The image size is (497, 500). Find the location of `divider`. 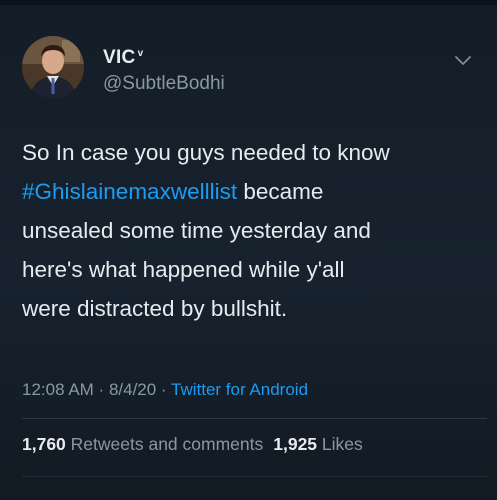

divider is located at coordinates (254, 418).